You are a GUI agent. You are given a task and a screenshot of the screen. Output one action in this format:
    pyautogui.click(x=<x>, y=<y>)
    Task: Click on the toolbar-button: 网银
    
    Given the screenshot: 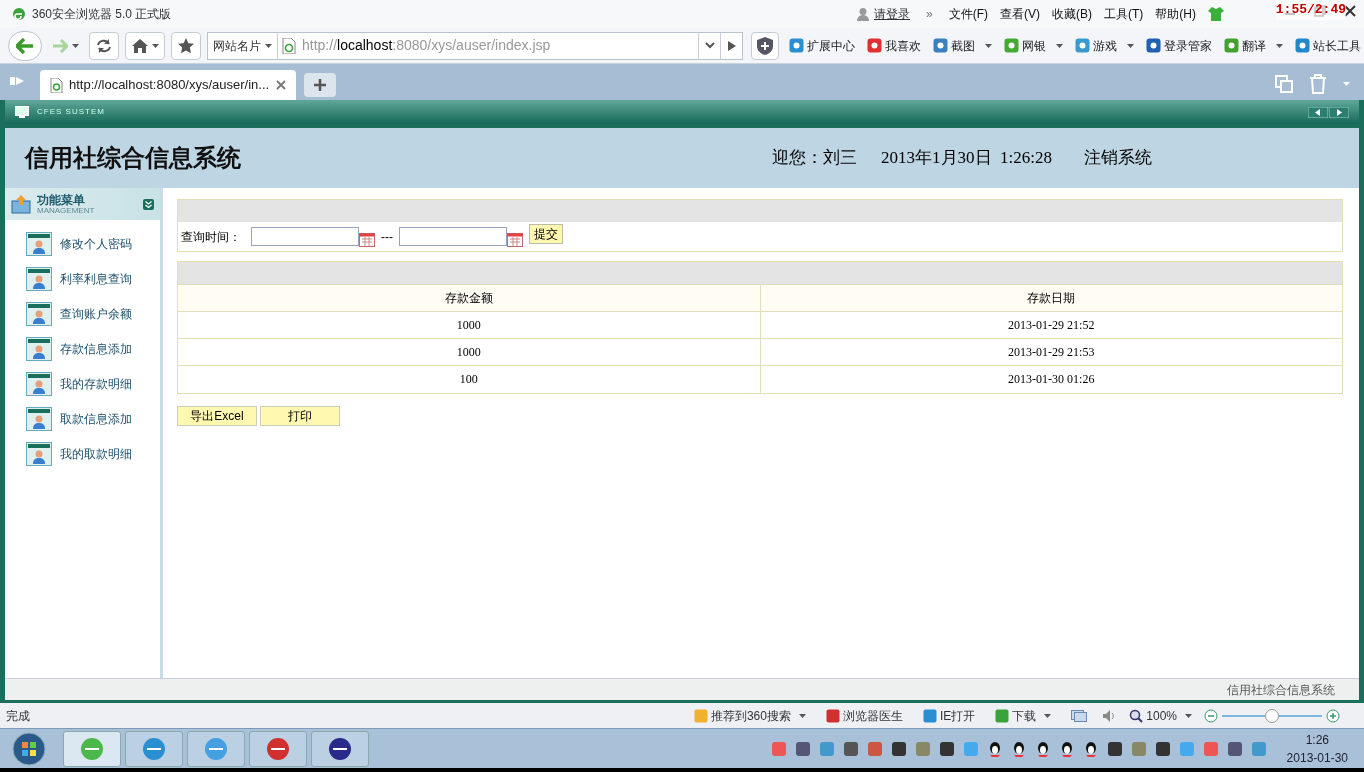 What is the action you would take?
    pyautogui.click(x=1033, y=45)
    